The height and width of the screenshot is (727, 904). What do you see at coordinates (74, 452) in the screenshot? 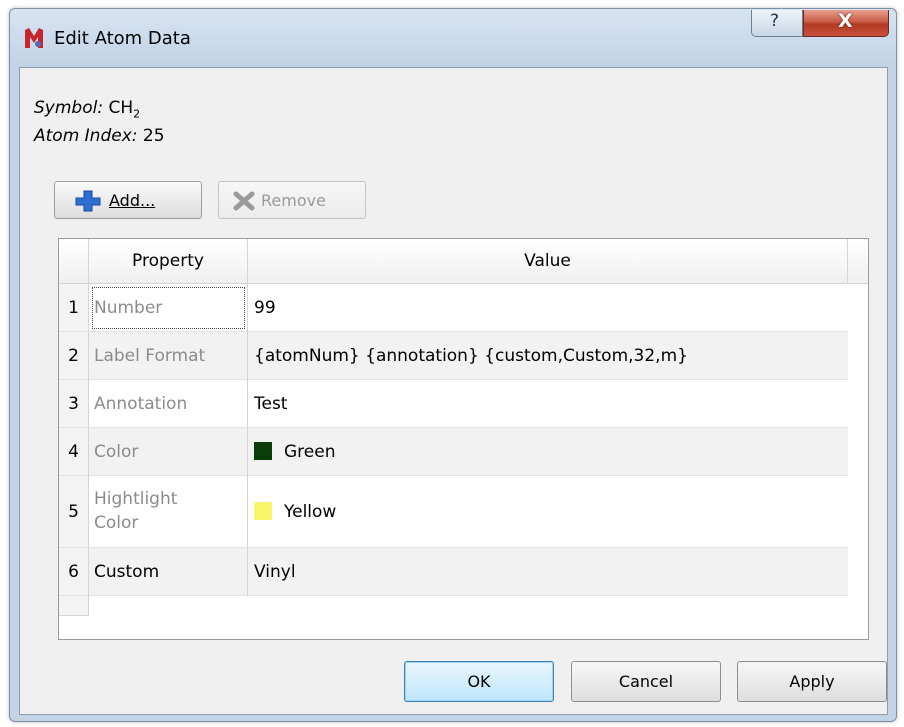
I see `row-number: 4` at bounding box center [74, 452].